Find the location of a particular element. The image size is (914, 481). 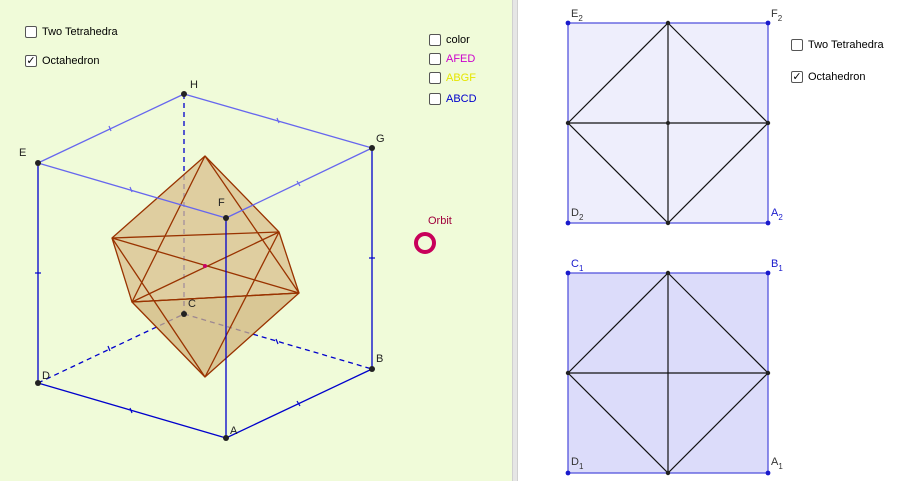

cube-edge-eh is located at coordinates (111, 128).